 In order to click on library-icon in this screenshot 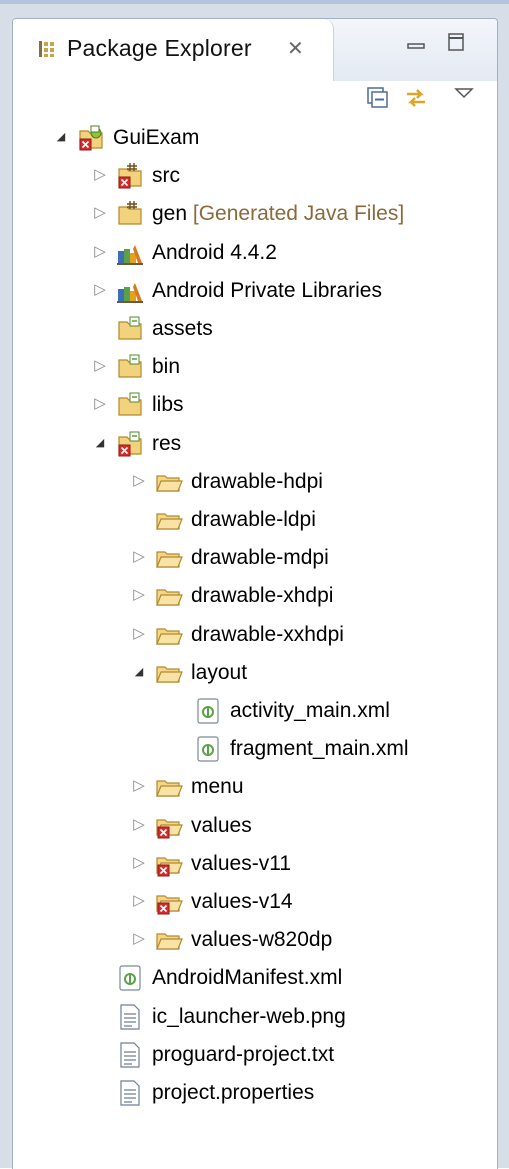, I will do `click(130, 253)`.